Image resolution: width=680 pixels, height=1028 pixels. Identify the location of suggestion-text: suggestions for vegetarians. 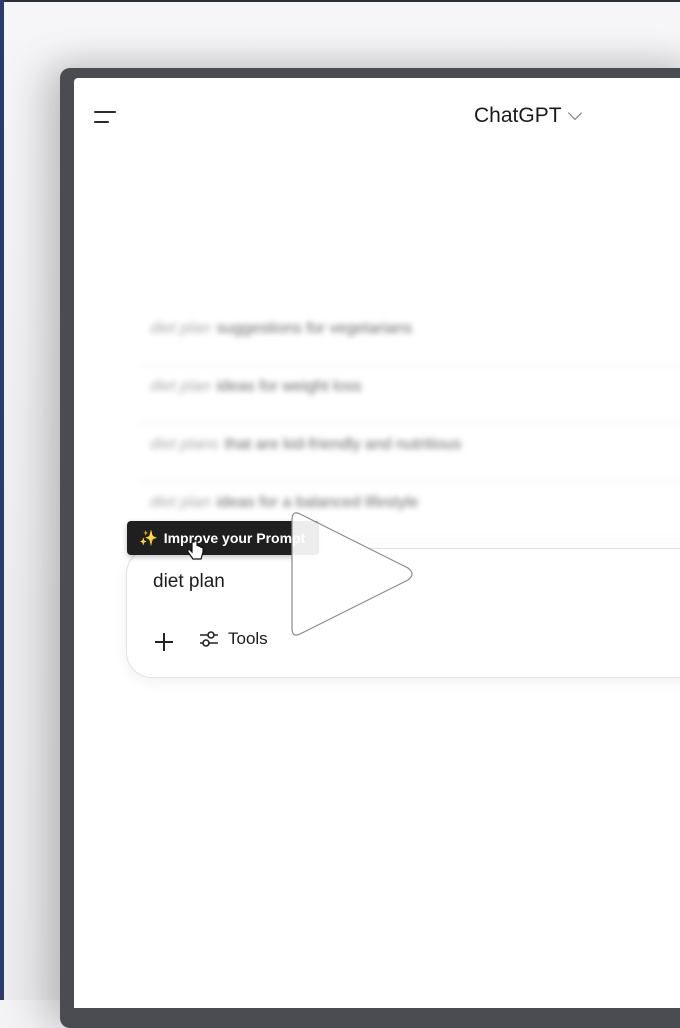
(314, 328).